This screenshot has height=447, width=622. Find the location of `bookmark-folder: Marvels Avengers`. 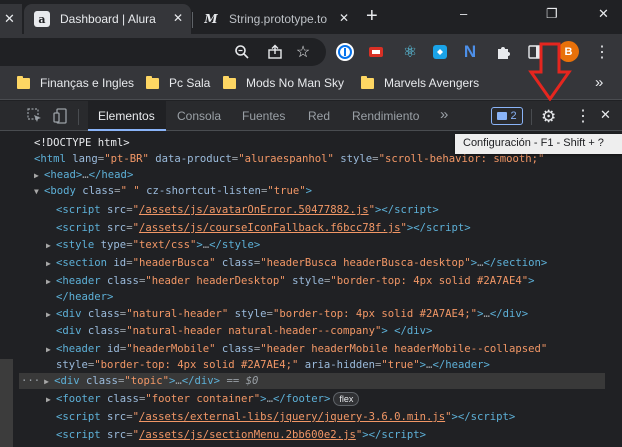

bookmark-folder: Marvels Avengers is located at coordinates (420, 82).